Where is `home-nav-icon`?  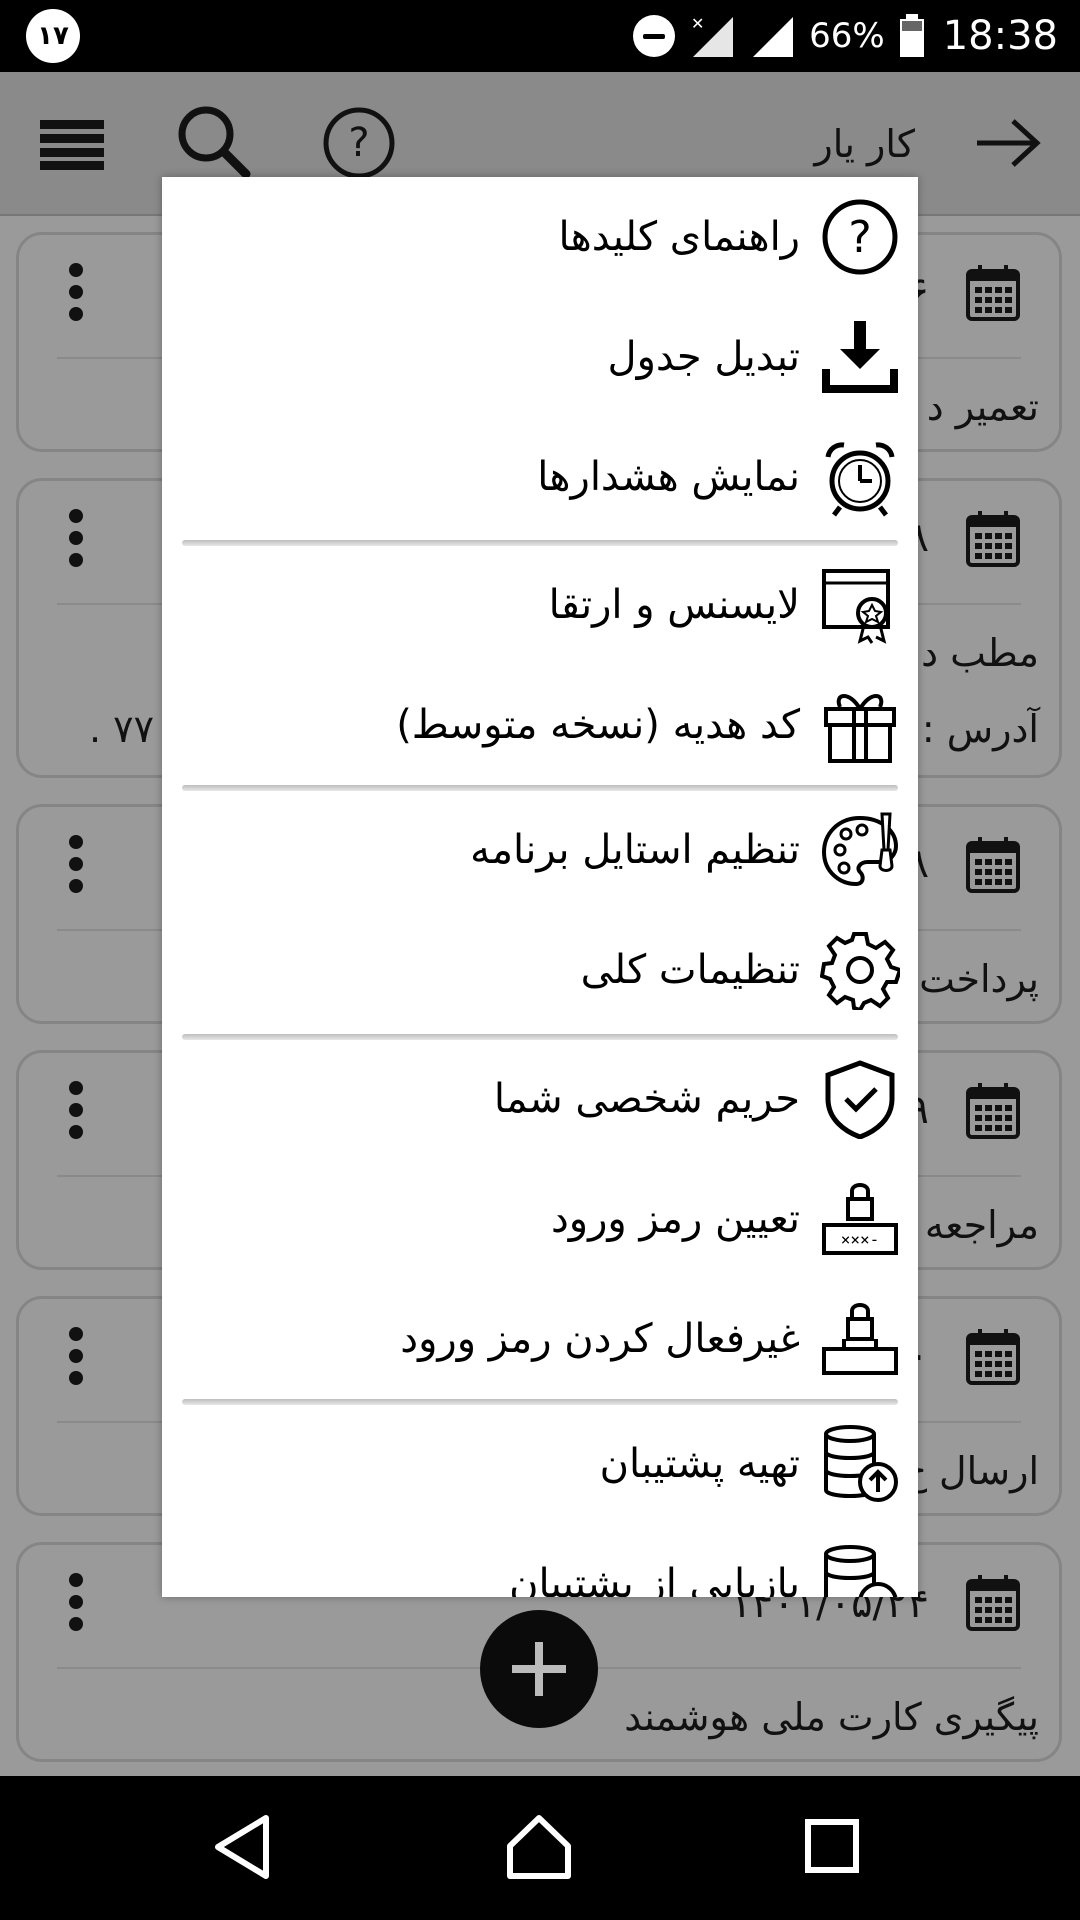 home-nav-icon is located at coordinates (539, 1847).